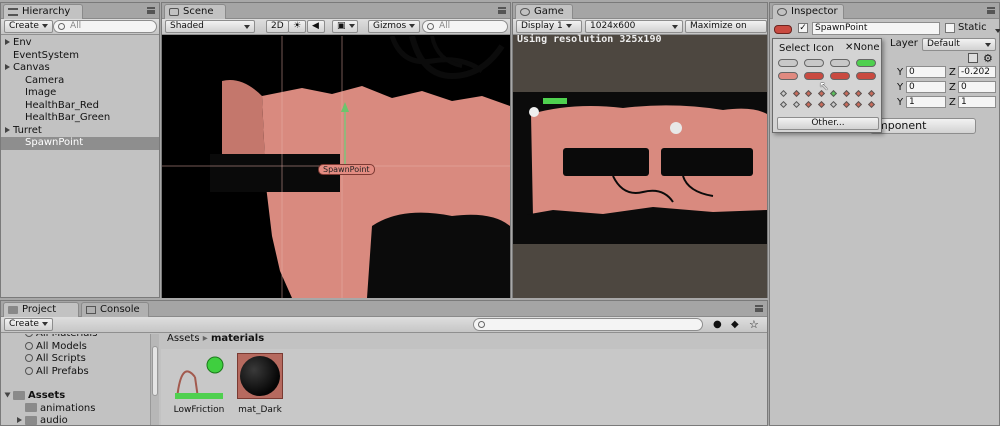 This screenshot has width=1000, height=426. Describe the element at coordinates (977, 102) in the screenshot. I see `scale-z-field: 1` at that location.